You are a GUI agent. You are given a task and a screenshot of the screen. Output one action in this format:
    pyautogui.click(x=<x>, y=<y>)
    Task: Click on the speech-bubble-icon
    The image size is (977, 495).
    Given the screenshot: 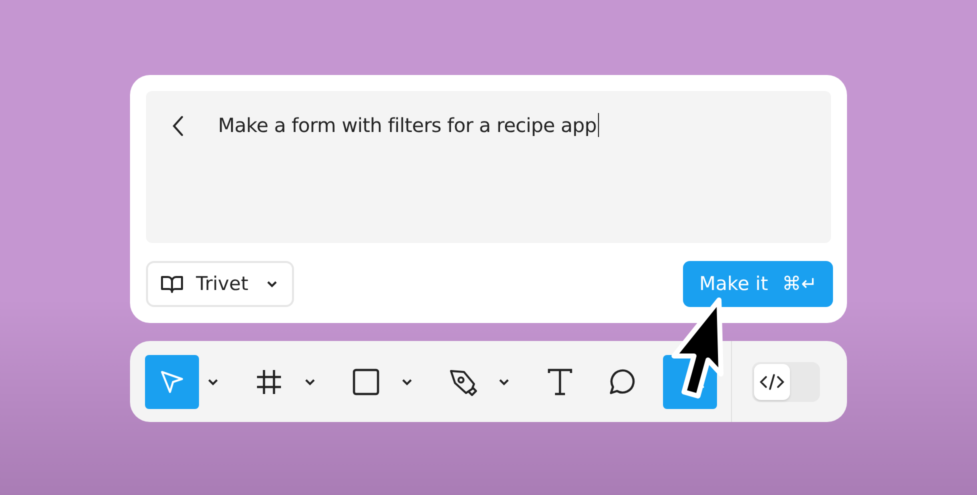 What is the action you would take?
    pyautogui.click(x=622, y=382)
    